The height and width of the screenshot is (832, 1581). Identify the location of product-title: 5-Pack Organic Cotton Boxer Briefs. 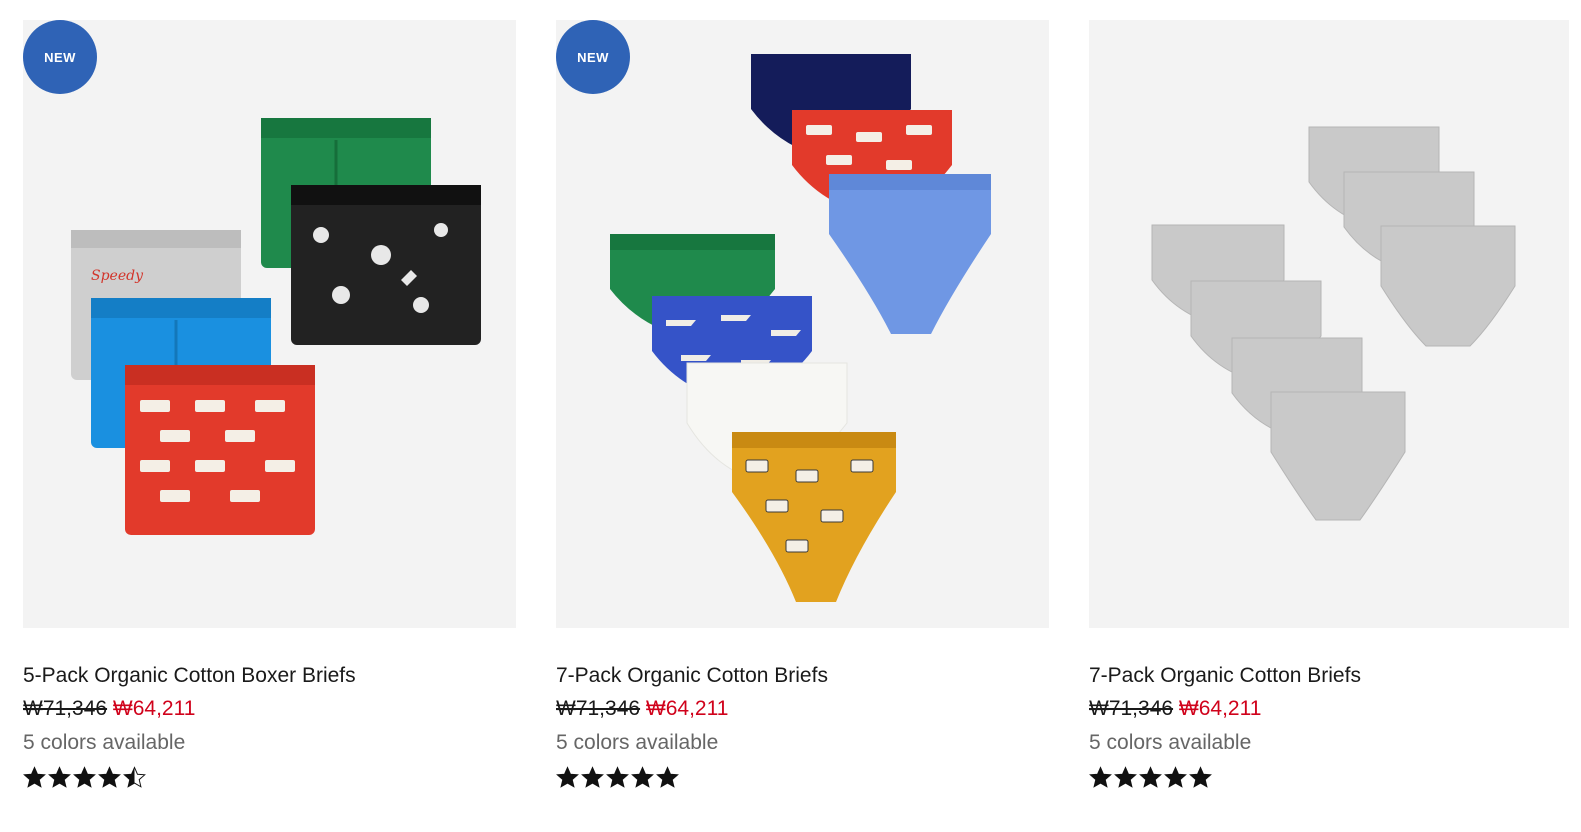
(269, 676).